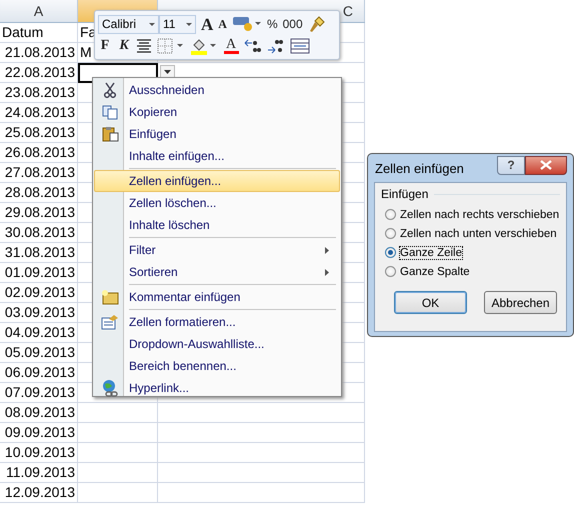 The height and width of the screenshot is (506, 574). I want to click on table-cell: Datum, so click(39, 33).